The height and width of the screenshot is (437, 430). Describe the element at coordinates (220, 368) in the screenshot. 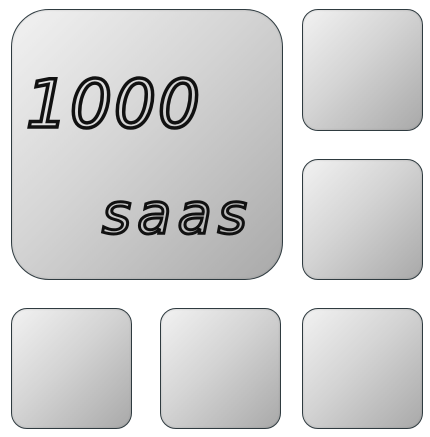

I see `tile-bottom-middle` at that location.